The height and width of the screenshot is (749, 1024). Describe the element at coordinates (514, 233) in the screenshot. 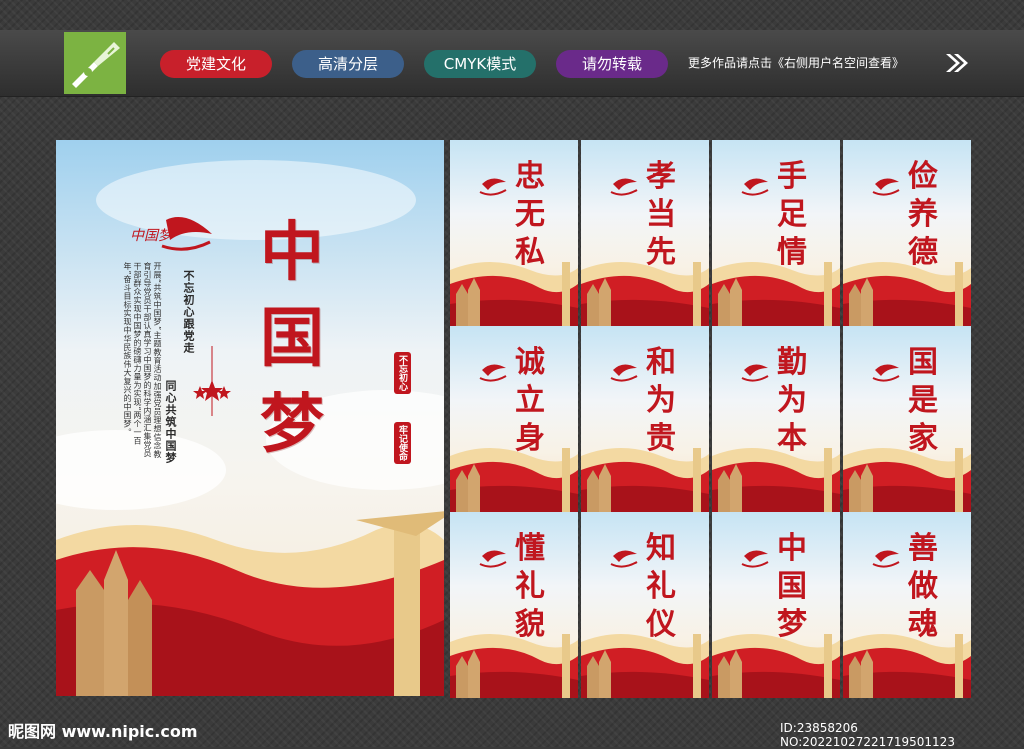

I see `value-panel: 忠无私` at that location.